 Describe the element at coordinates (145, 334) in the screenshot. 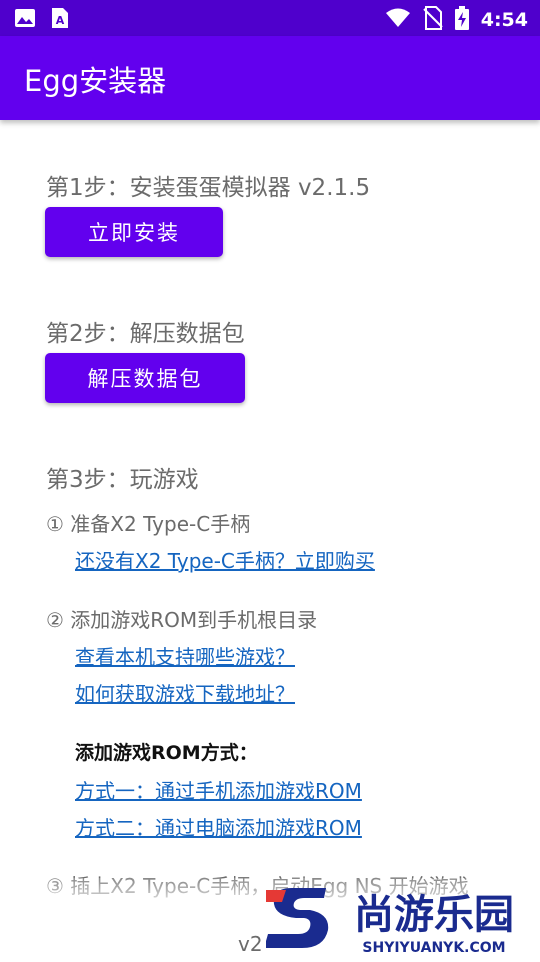

I see `step2-title: 第2步：解压数据包` at that location.